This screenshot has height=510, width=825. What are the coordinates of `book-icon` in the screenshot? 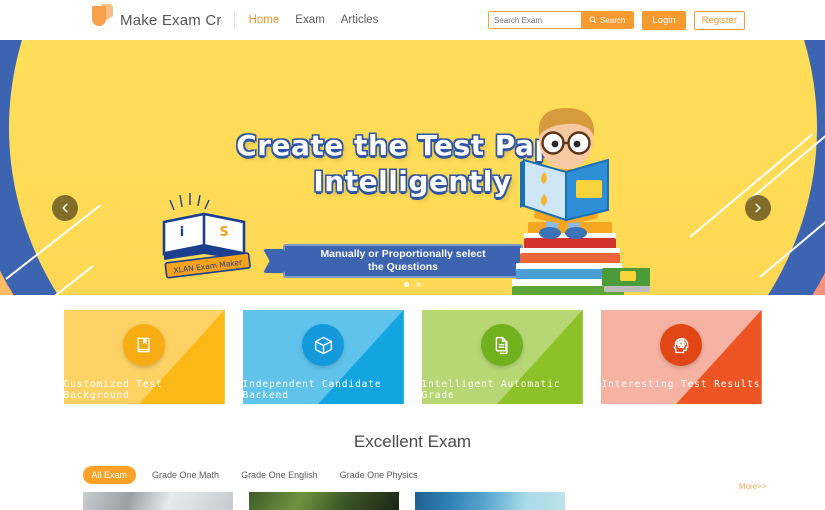 It's located at (144, 345).